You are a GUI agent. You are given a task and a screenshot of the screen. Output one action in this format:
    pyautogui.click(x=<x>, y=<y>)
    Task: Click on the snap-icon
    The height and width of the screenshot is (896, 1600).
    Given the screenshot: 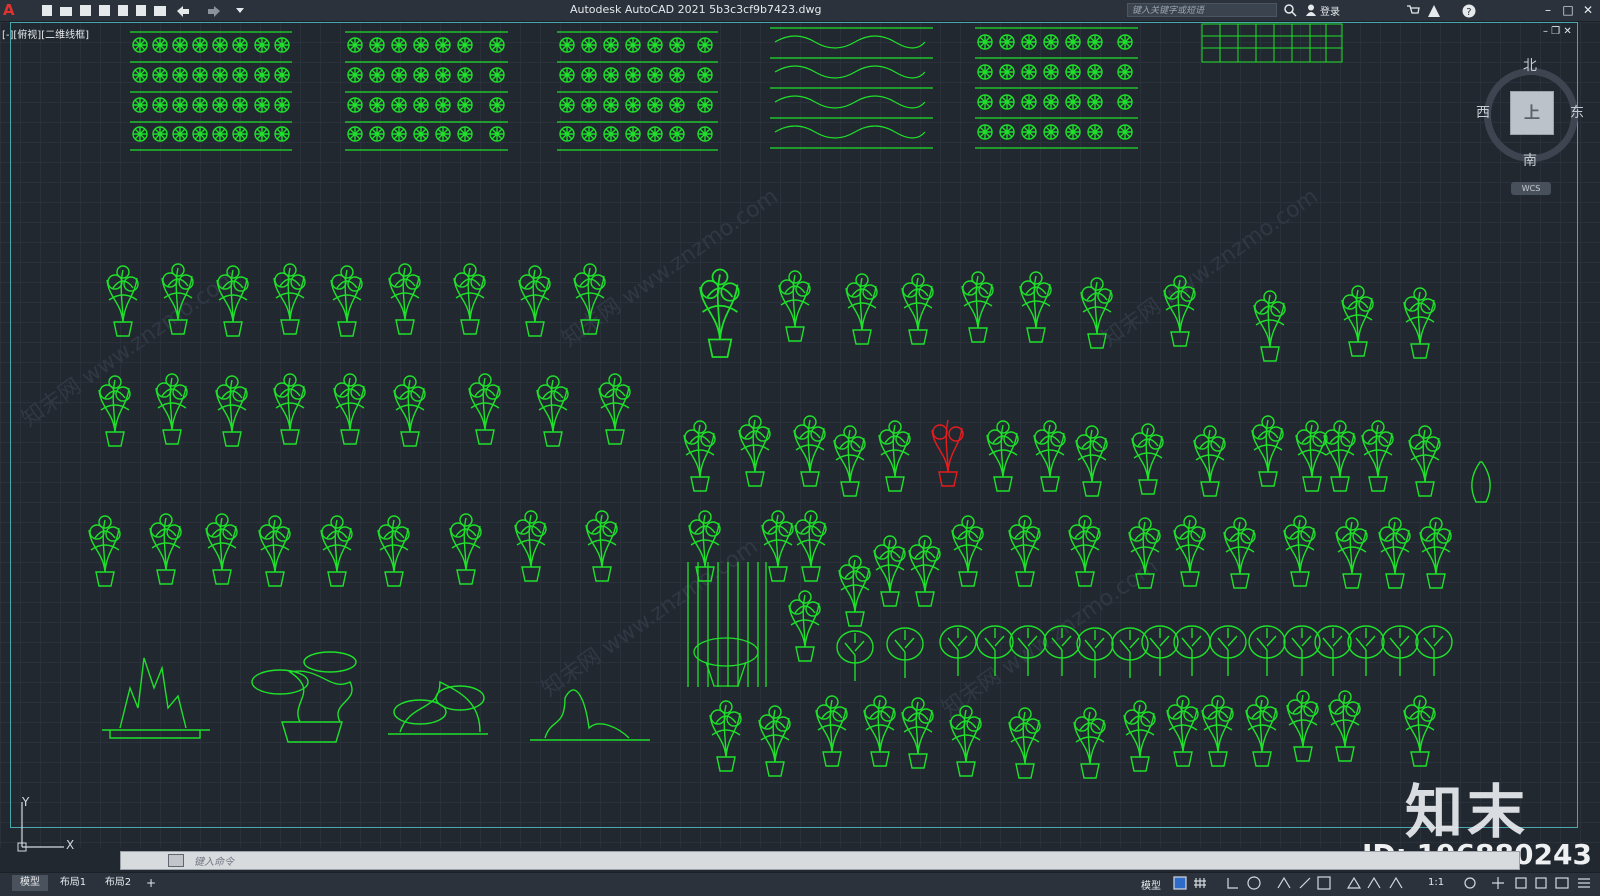 What is the action you would take?
    pyautogui.click(x=1200, y=883)
    